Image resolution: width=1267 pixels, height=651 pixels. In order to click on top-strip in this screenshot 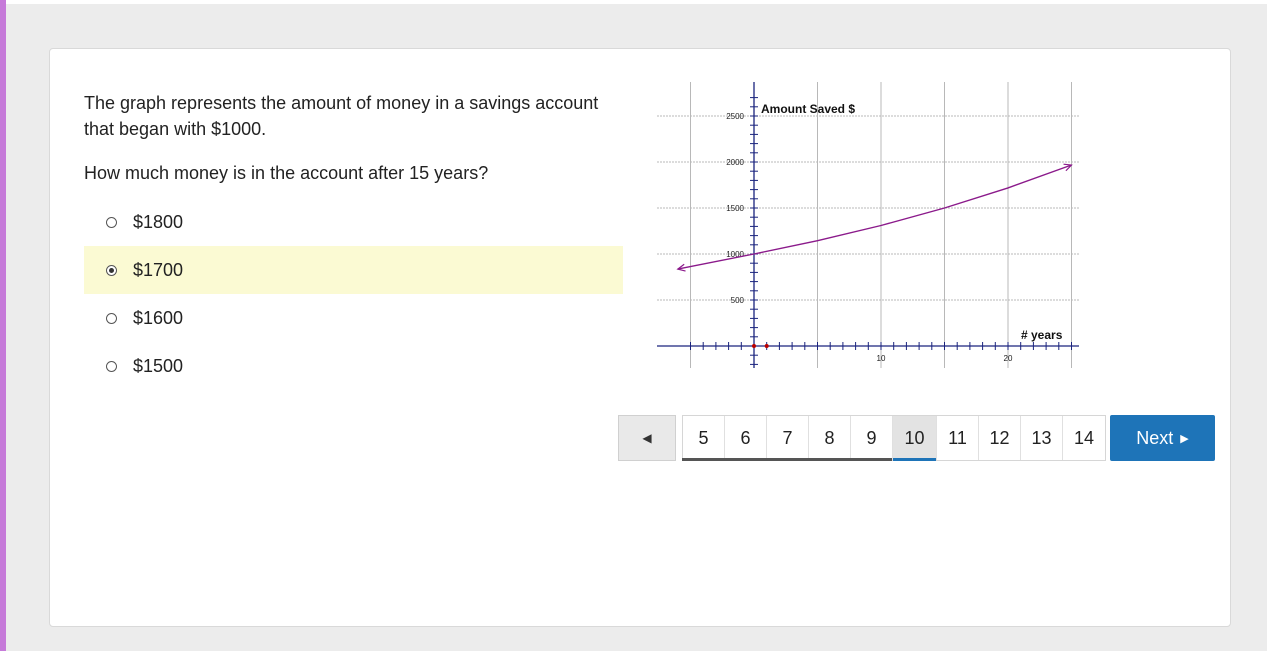, I will do `click(636, 2)`.